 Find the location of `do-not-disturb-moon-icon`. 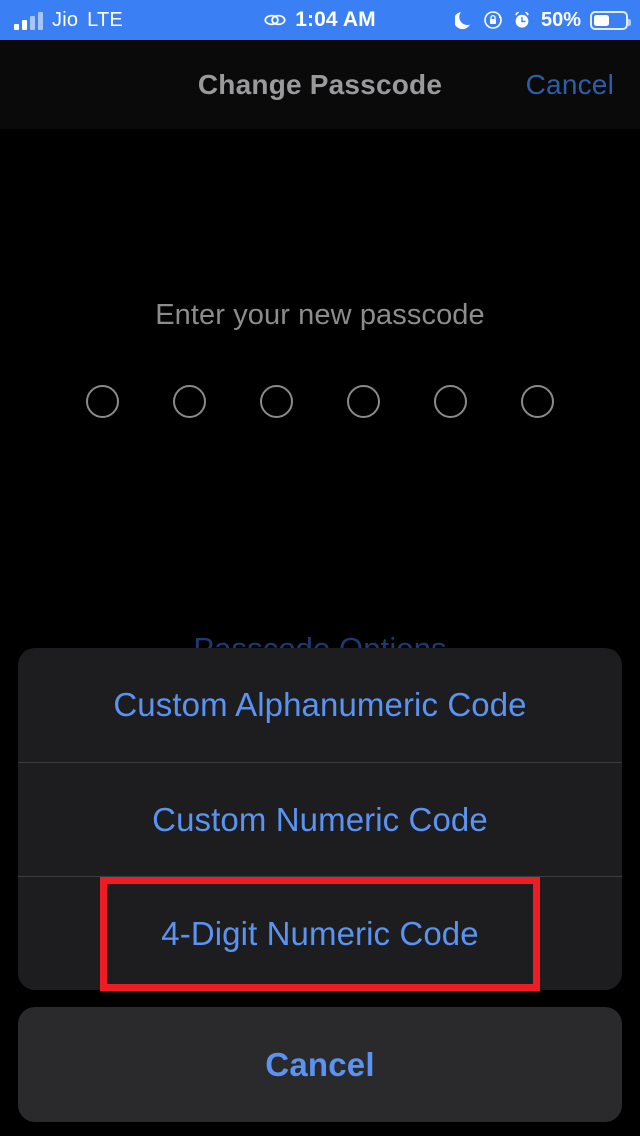

do-not-disturb-moon-icon is located at coordinates (462, 21).